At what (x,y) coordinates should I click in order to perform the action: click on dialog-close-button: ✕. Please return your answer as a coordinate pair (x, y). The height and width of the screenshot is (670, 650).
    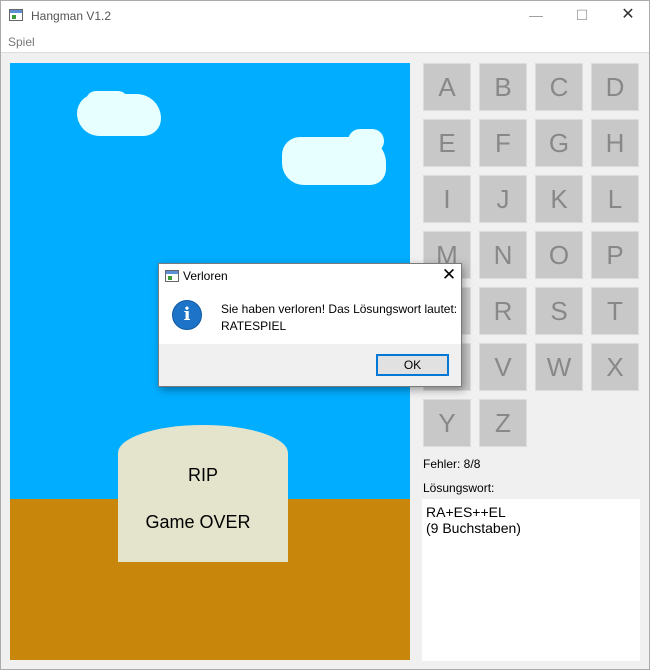
    Looking at the image, I should click on (449, 276).